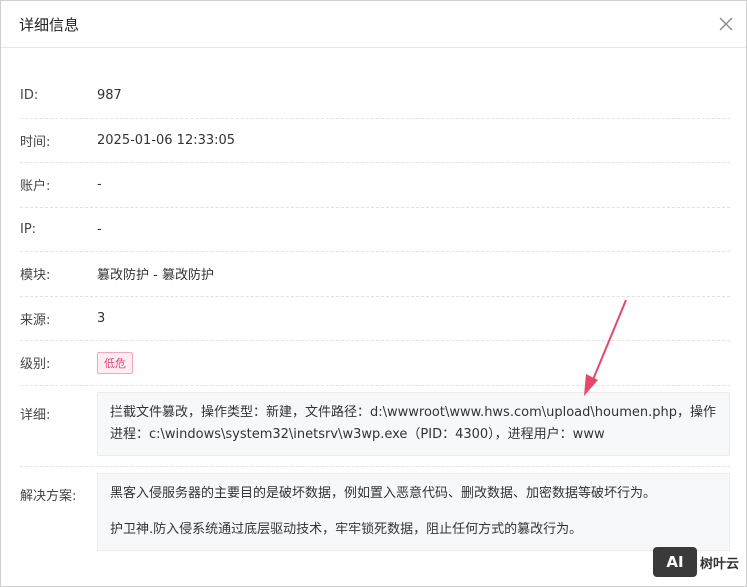 This screenshot has width=747, height=587. I want to click on watermark-text: 树叶云, so click(719, 564).